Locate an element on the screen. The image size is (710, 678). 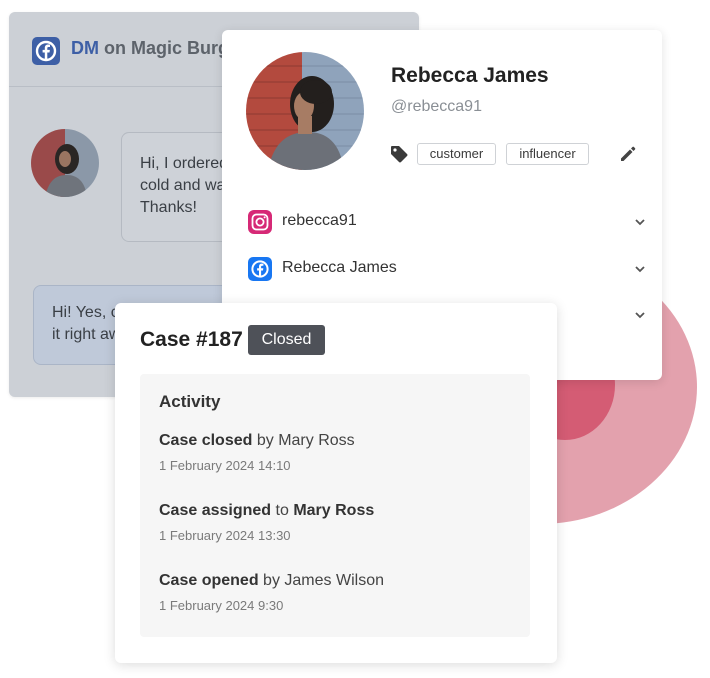
pencil-icon is located at coordinates (628, 154).